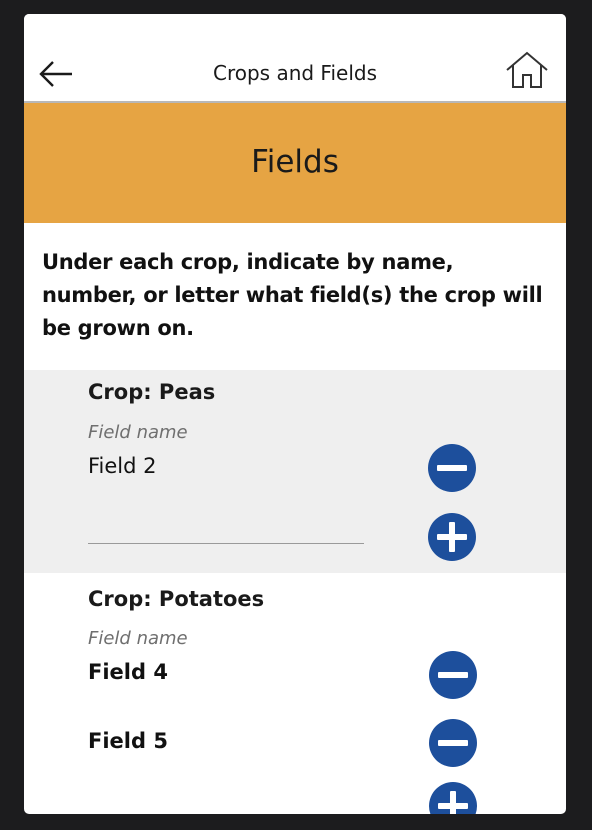  Describe the element at coordinates (128, 741) in the screenshot. I see `field-value-potatoes-2: Field 5` at that location.